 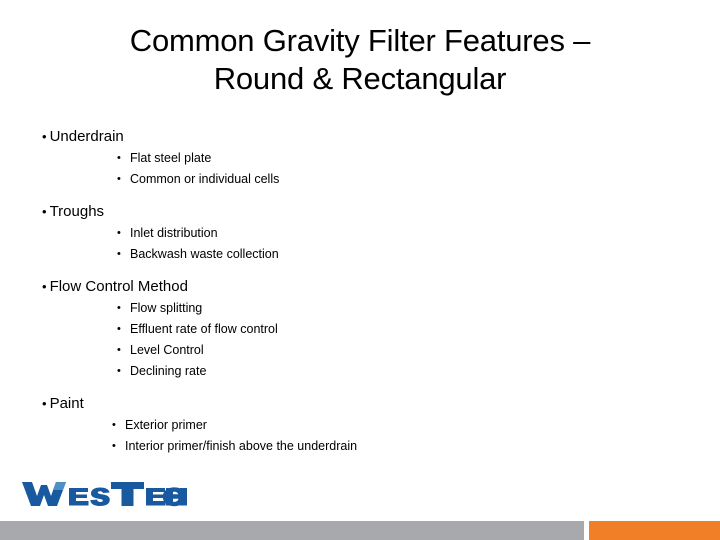 I want to click on bullet-level2-item: • Common or individual cells, so click(x=350, y=179).